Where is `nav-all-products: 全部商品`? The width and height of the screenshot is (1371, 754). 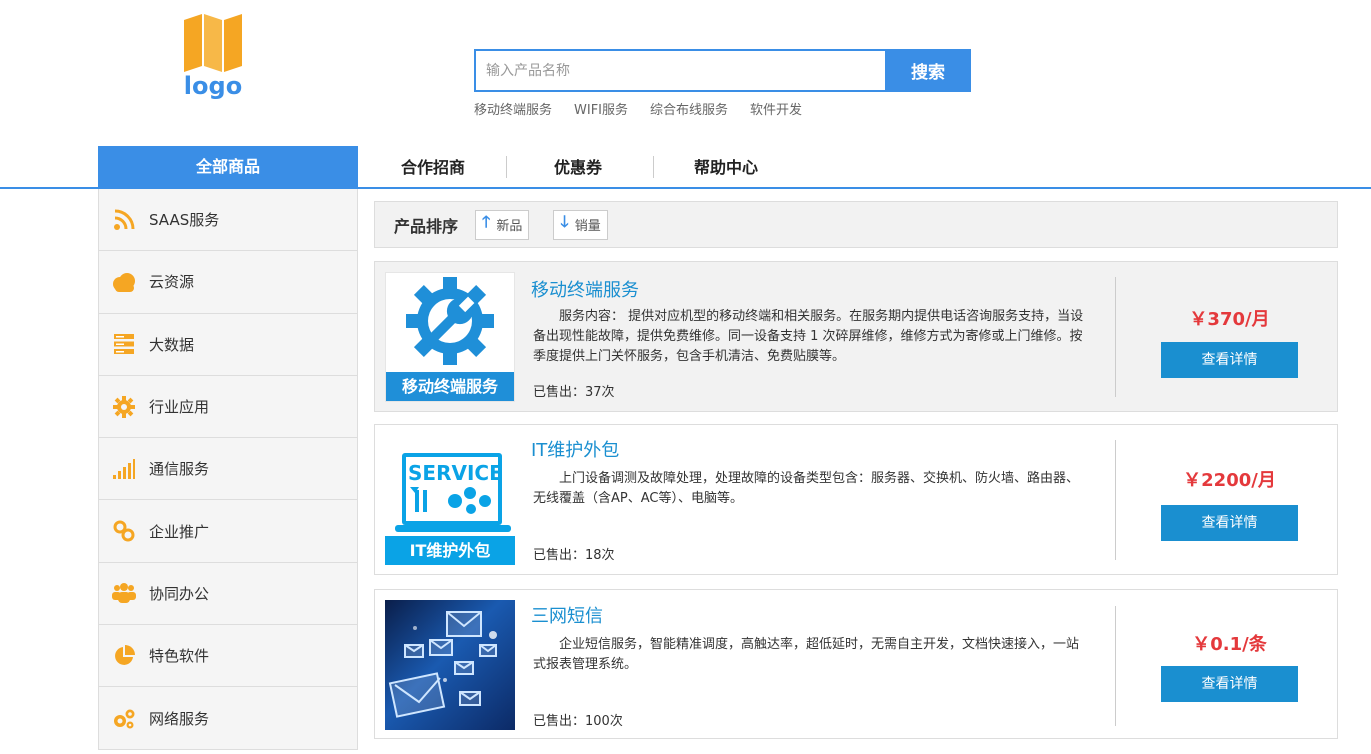
nav-all-products: 全部商品 is located at coordinates (228, 166).